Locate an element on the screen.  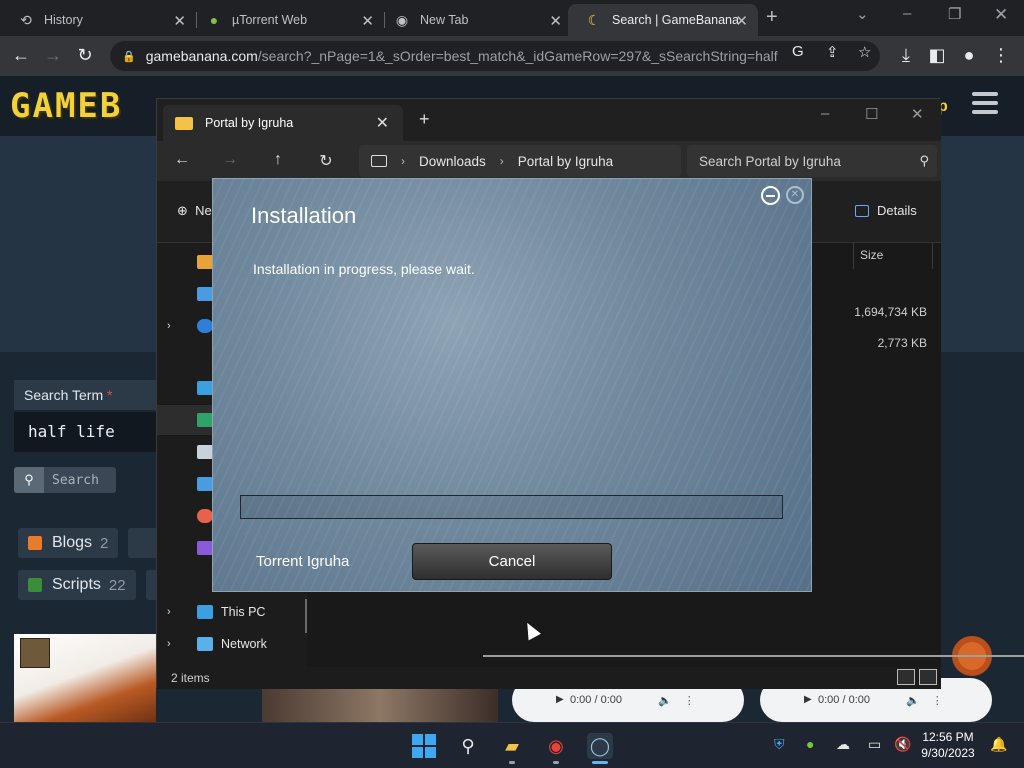
history-icon: ⟲ is located at coordinates (26, 19).